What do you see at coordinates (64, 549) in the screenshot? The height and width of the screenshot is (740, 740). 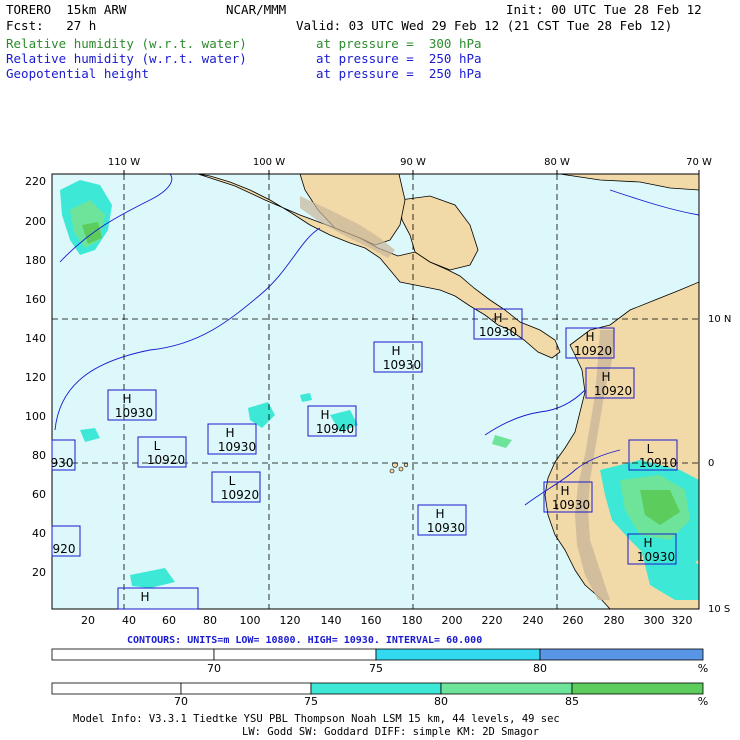 I see `svg-text: 920` at bounding box center [64, 549].